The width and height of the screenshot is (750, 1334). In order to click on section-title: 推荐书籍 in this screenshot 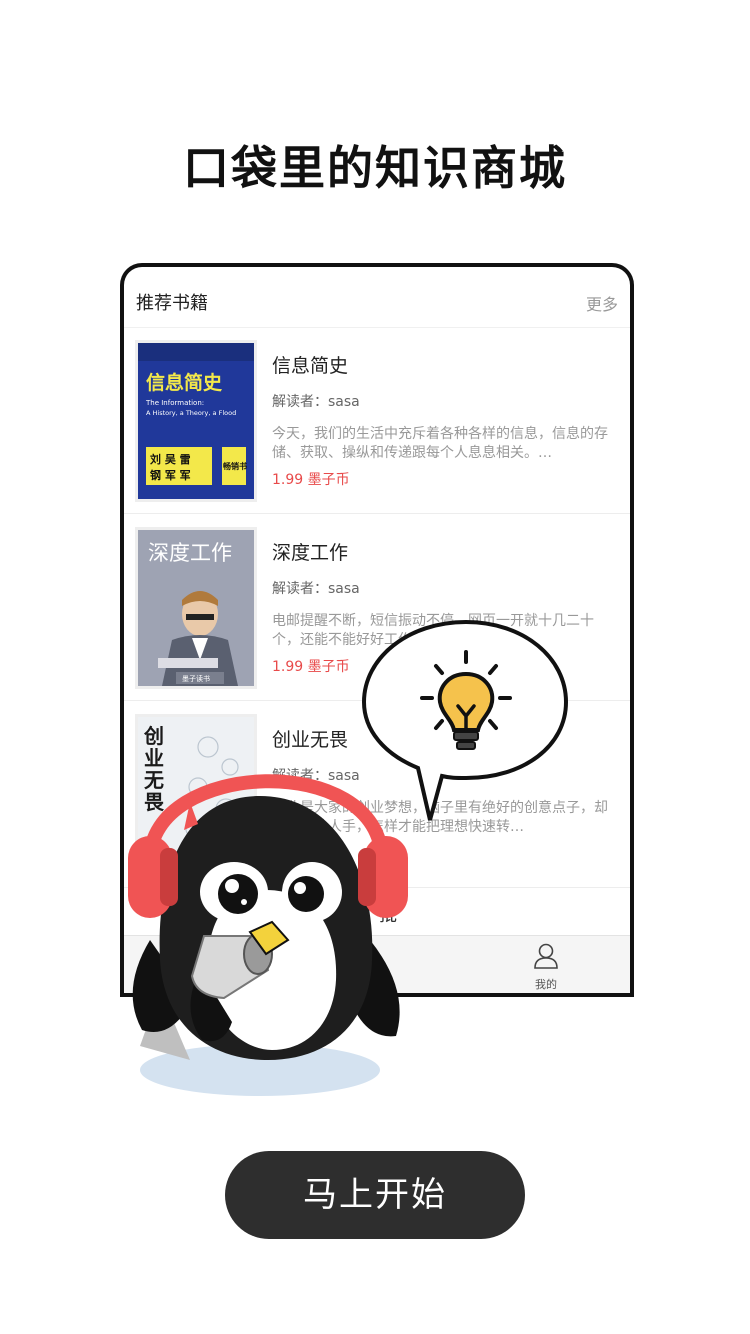, I will do `click(172, 303)`.